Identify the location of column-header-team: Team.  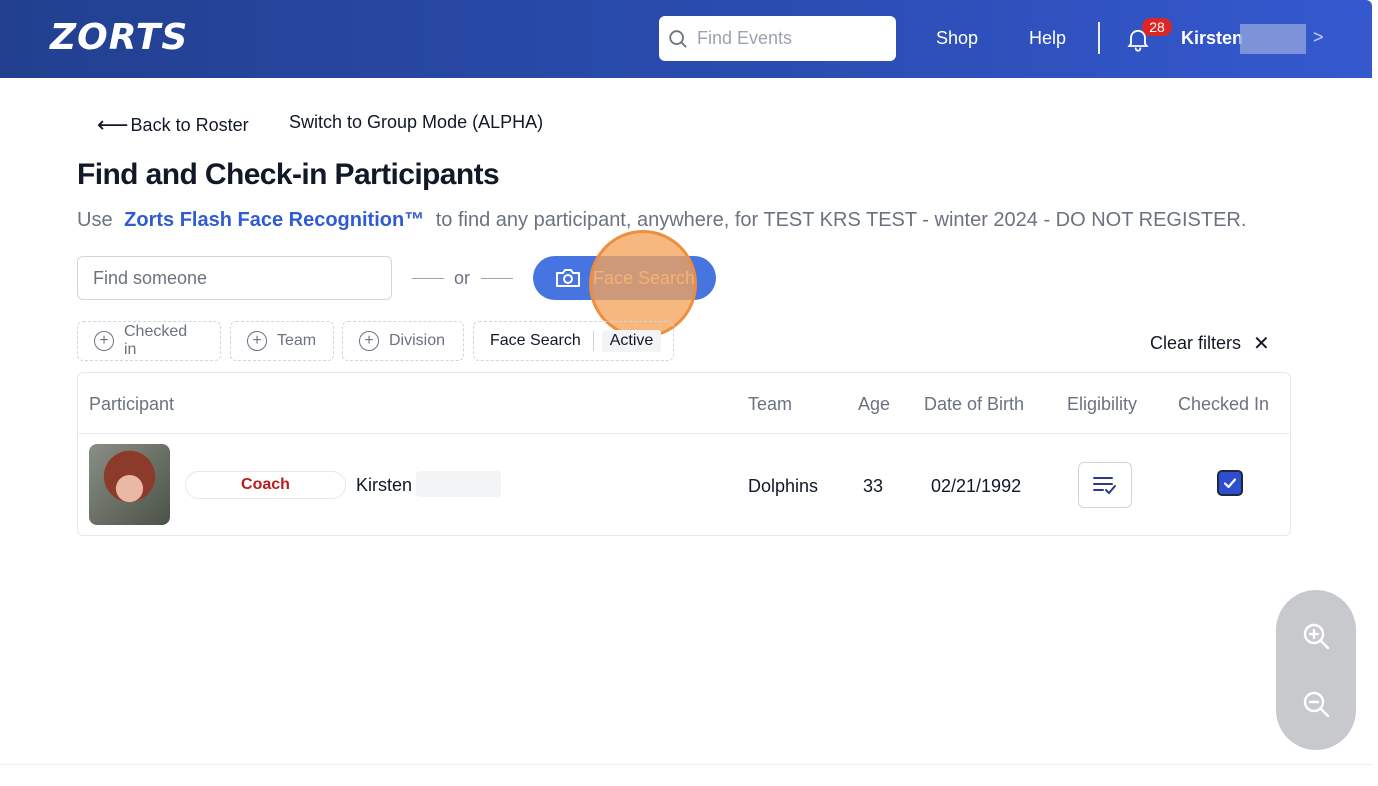
(770, 404).